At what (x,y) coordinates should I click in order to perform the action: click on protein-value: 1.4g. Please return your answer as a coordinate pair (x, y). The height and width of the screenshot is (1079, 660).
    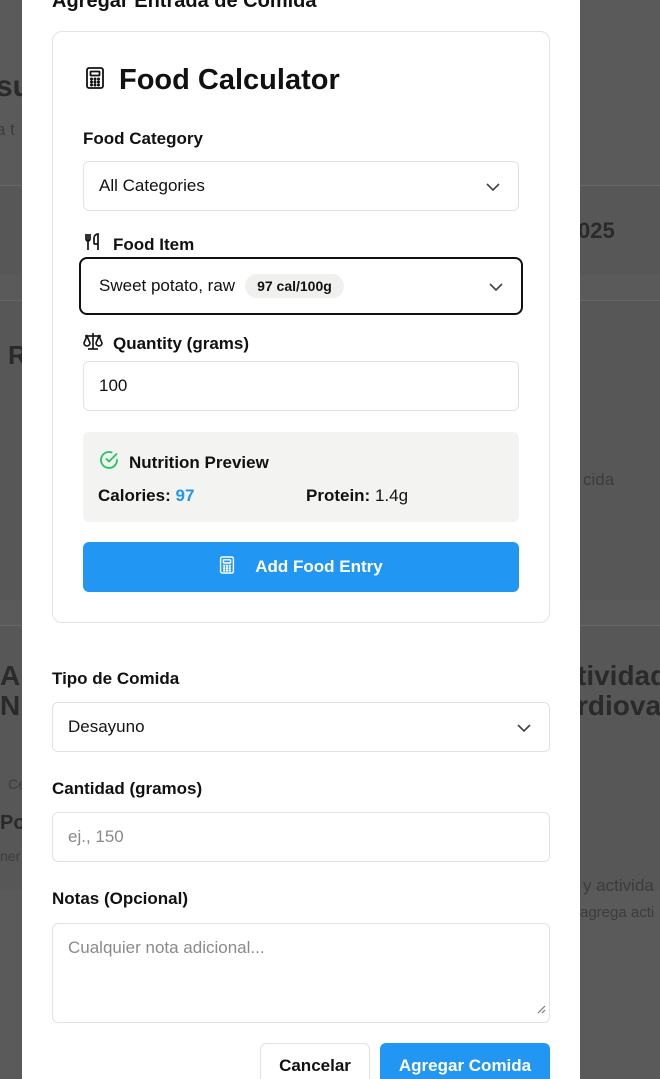
    Looking at the image, I should click on (391, 495).